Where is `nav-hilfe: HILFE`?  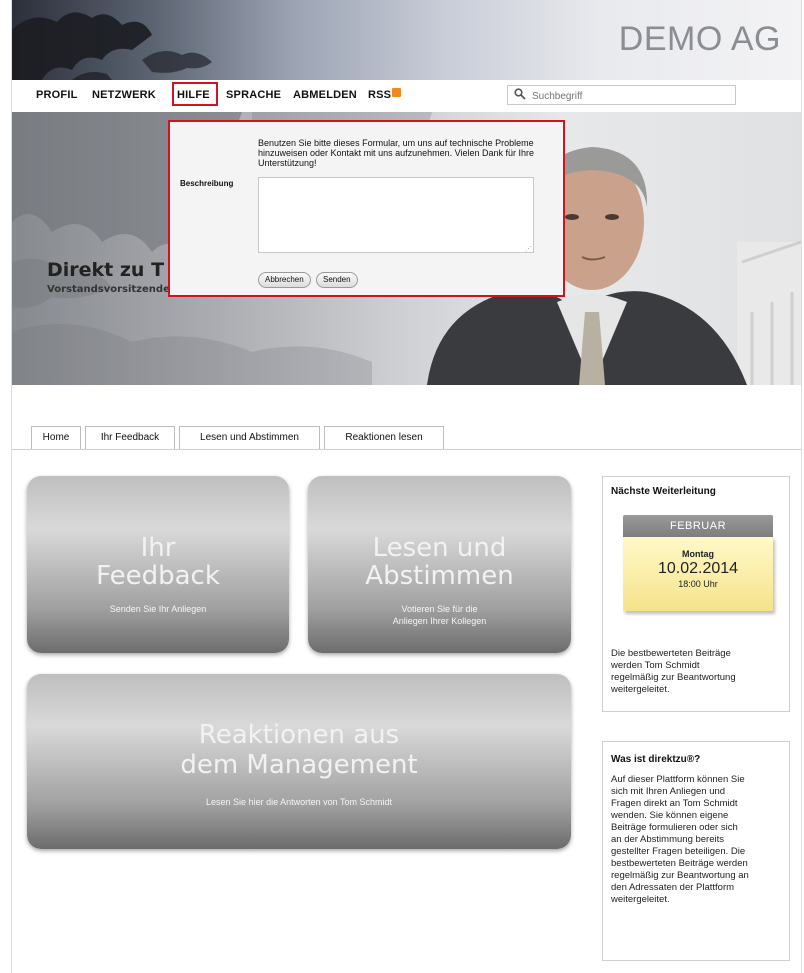
nav-hilfe: HILFE is located at coordinates (193, 95).